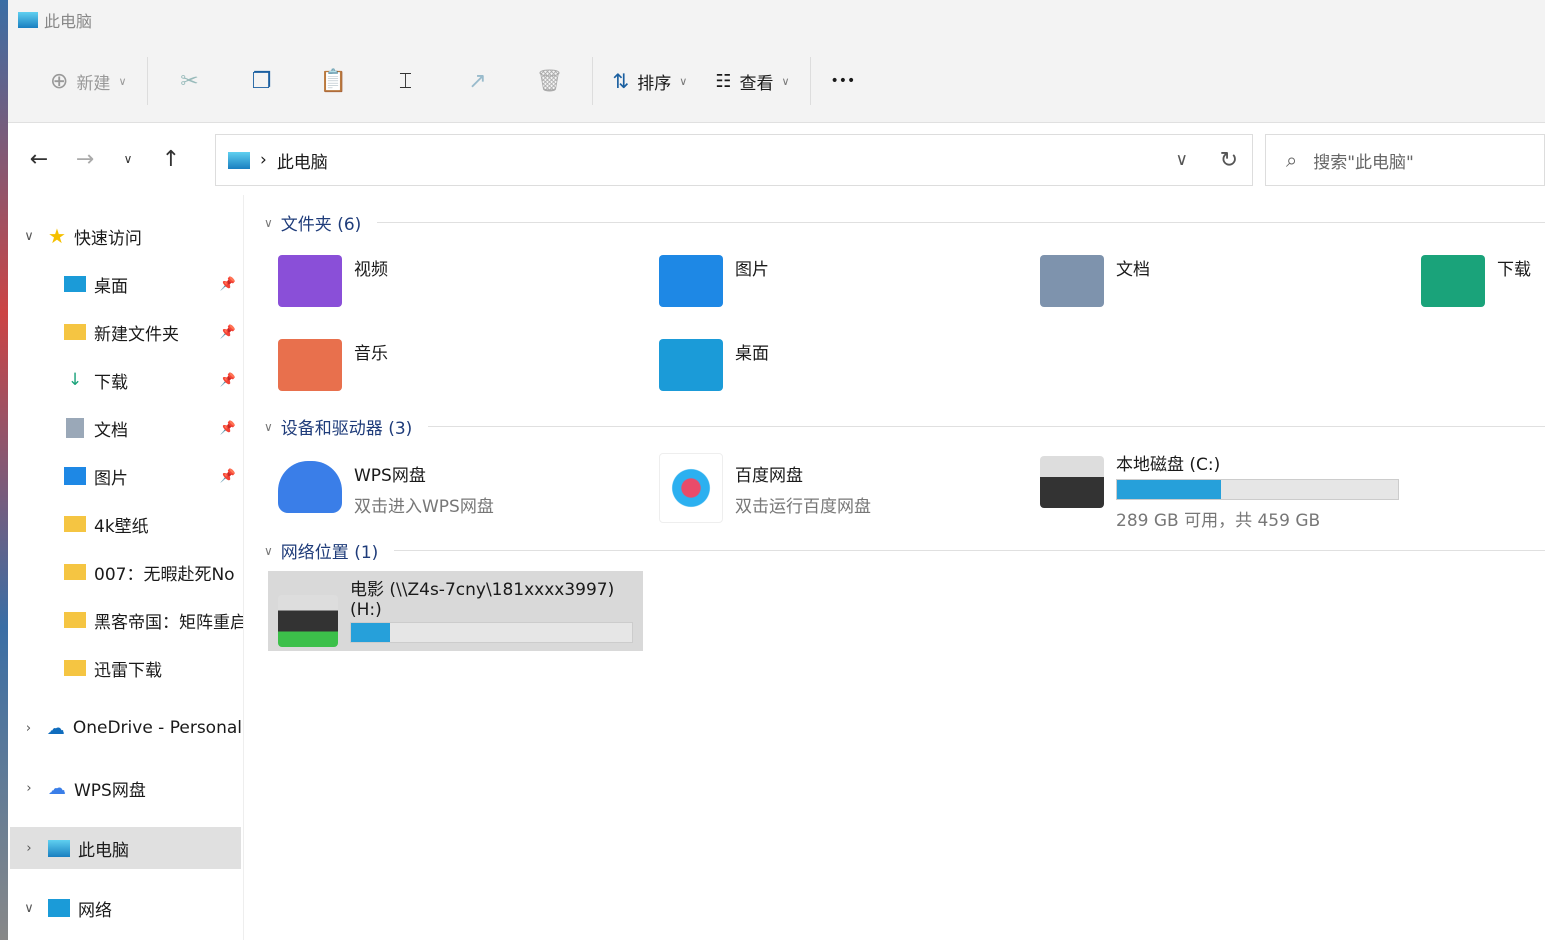 The height and width of the screenshot is (940, 1545). Describe the element at coordinates (125, 668) in the screenshot. I see `sidebar-item-folder: 迅雷下载` at that location.